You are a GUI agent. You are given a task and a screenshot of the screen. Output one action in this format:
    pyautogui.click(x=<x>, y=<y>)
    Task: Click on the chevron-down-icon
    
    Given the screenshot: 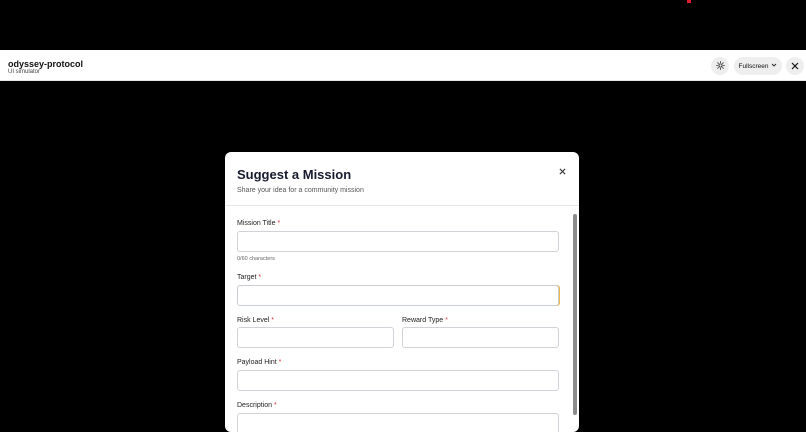 What is the action you would take?
    pyautogui.click(x=774, y=66)
    